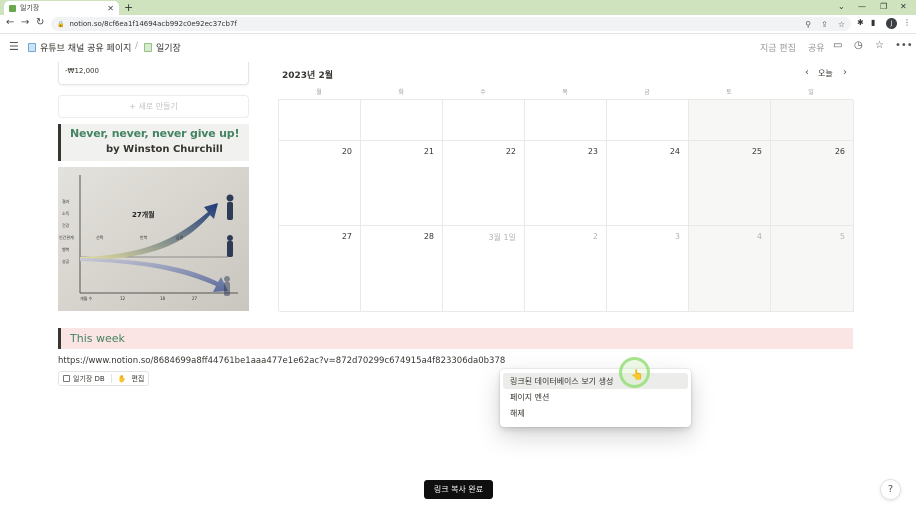 The height and width of the screenshot is (515, 916). Describe the element at coordinates (484, 269) in the screenshot. I see `calendar-day-cell: 3월 1일` at that location.